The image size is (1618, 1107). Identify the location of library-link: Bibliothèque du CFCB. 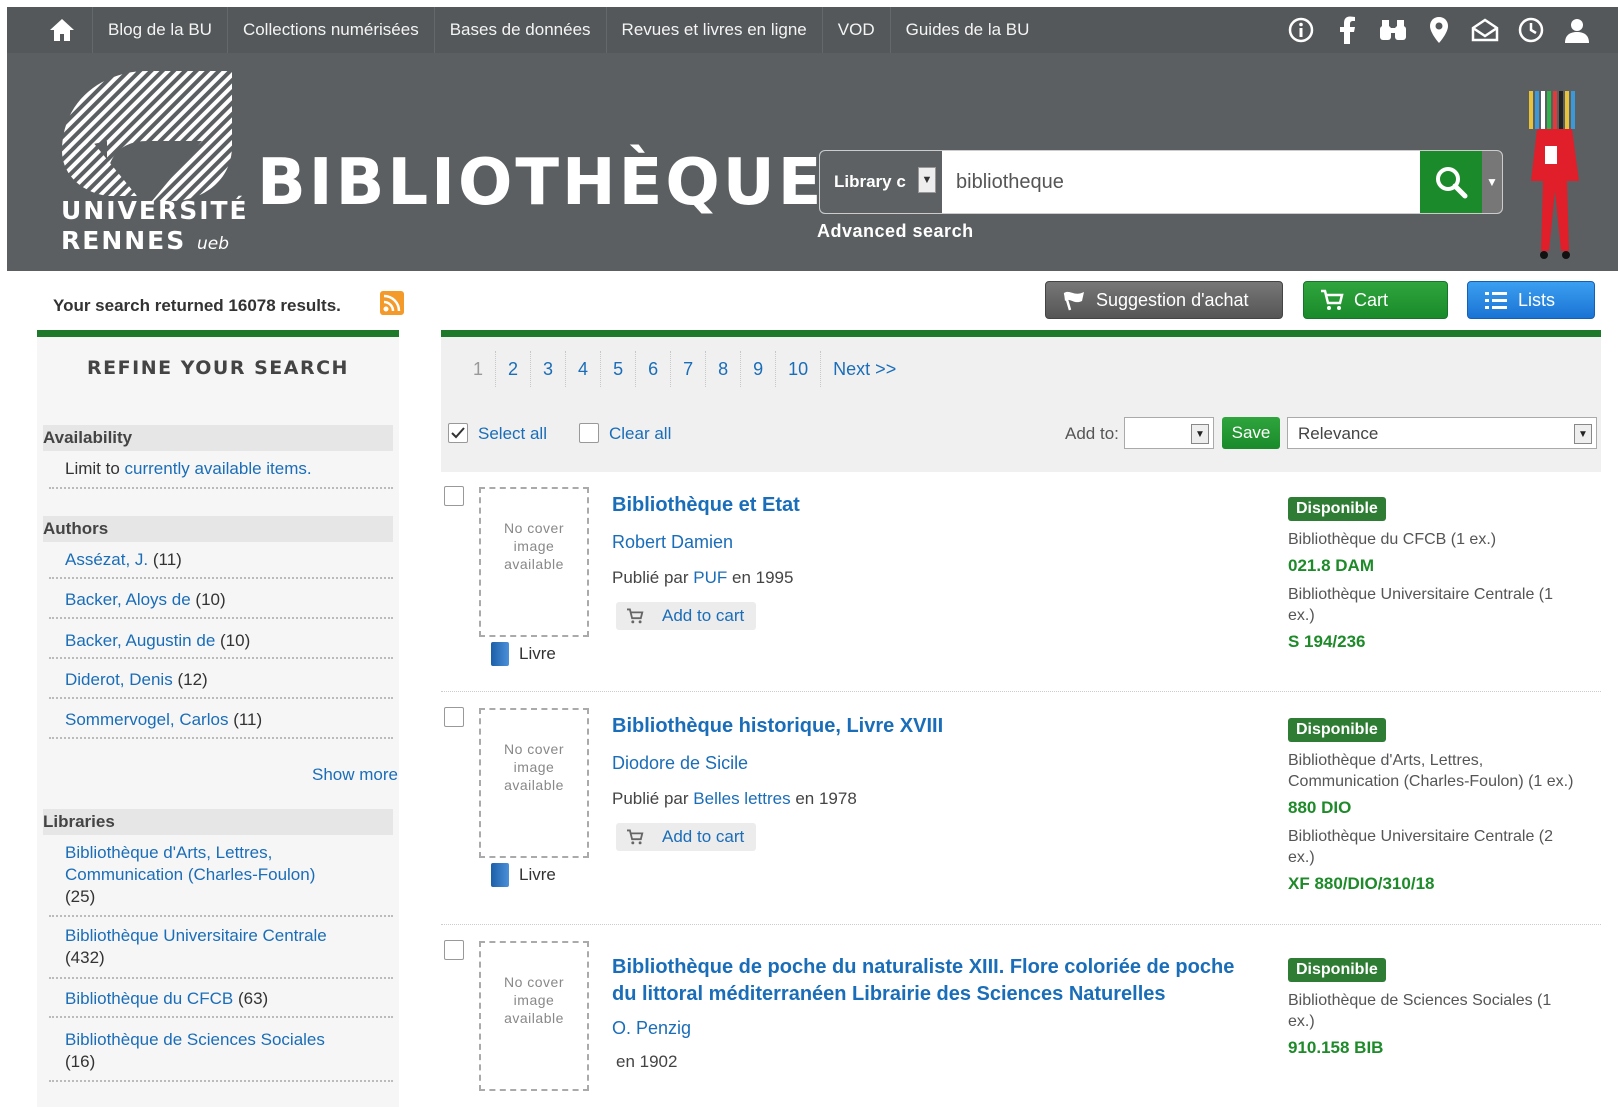
(149, 998).